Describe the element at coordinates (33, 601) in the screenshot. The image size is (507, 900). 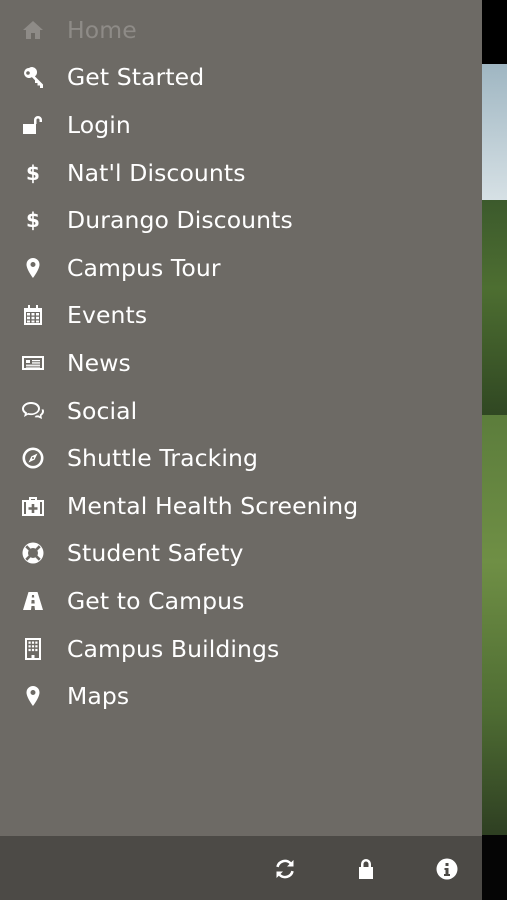
I see `road-icon` at that location.